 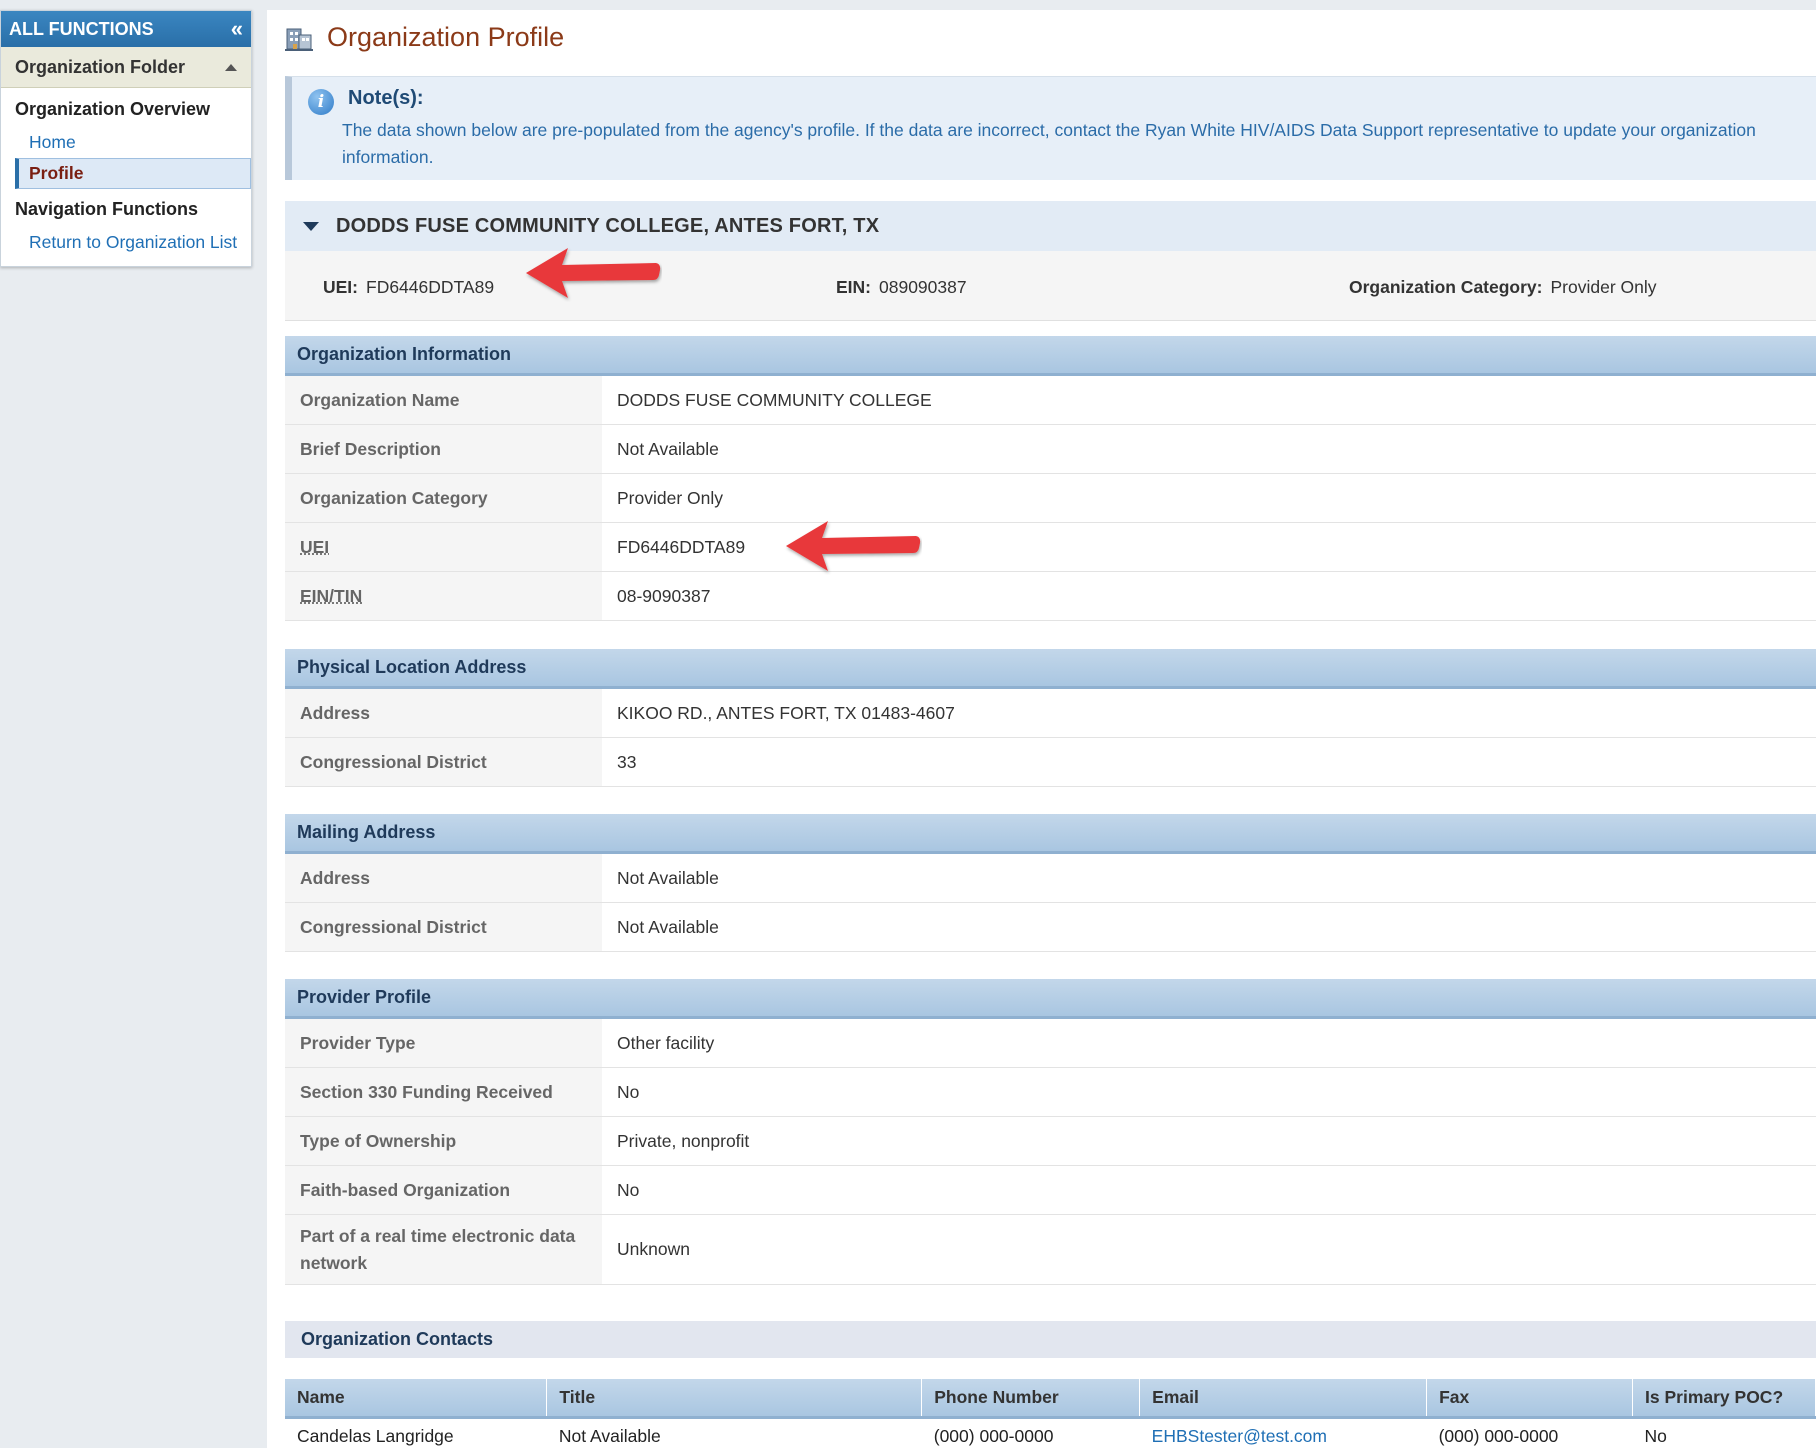 I want to click on row-label: Faith-based Organization, so click(x=443, y=1190).